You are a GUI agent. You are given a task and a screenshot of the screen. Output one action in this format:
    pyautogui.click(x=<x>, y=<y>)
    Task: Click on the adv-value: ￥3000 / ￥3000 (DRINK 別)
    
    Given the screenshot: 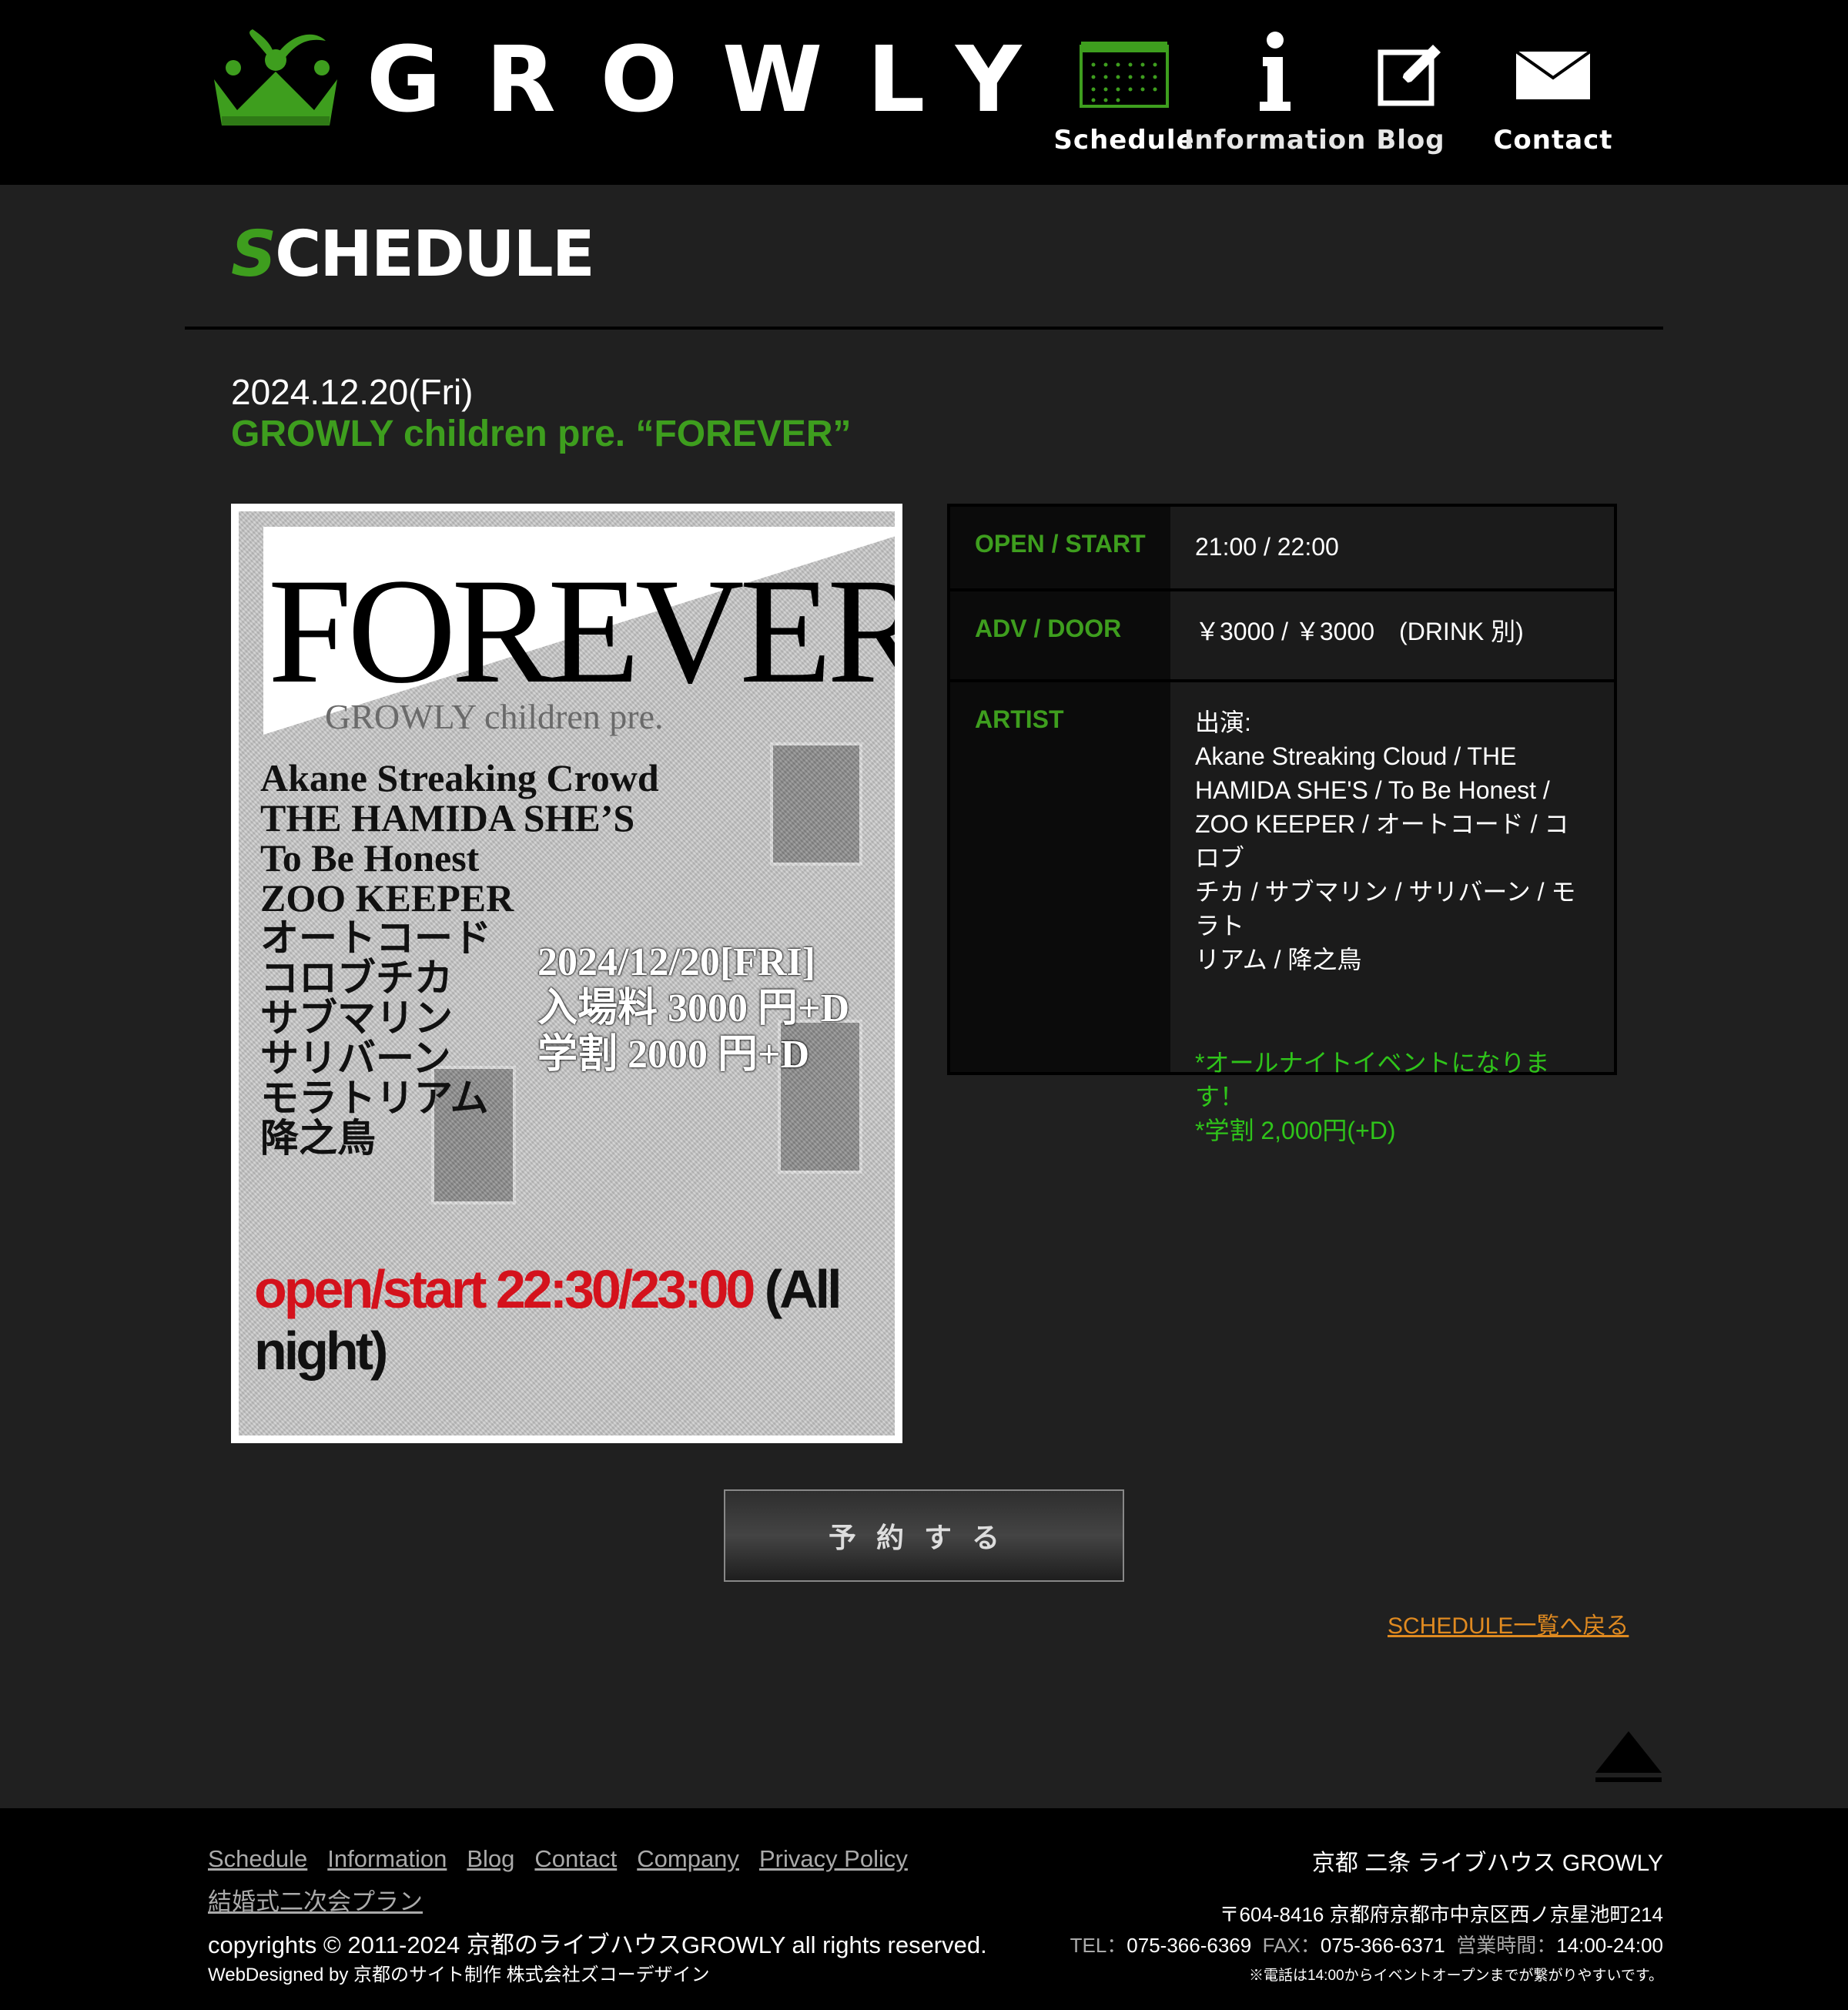 What is the action you would take?
    pyautogui.click(x=1392, y=635)
    